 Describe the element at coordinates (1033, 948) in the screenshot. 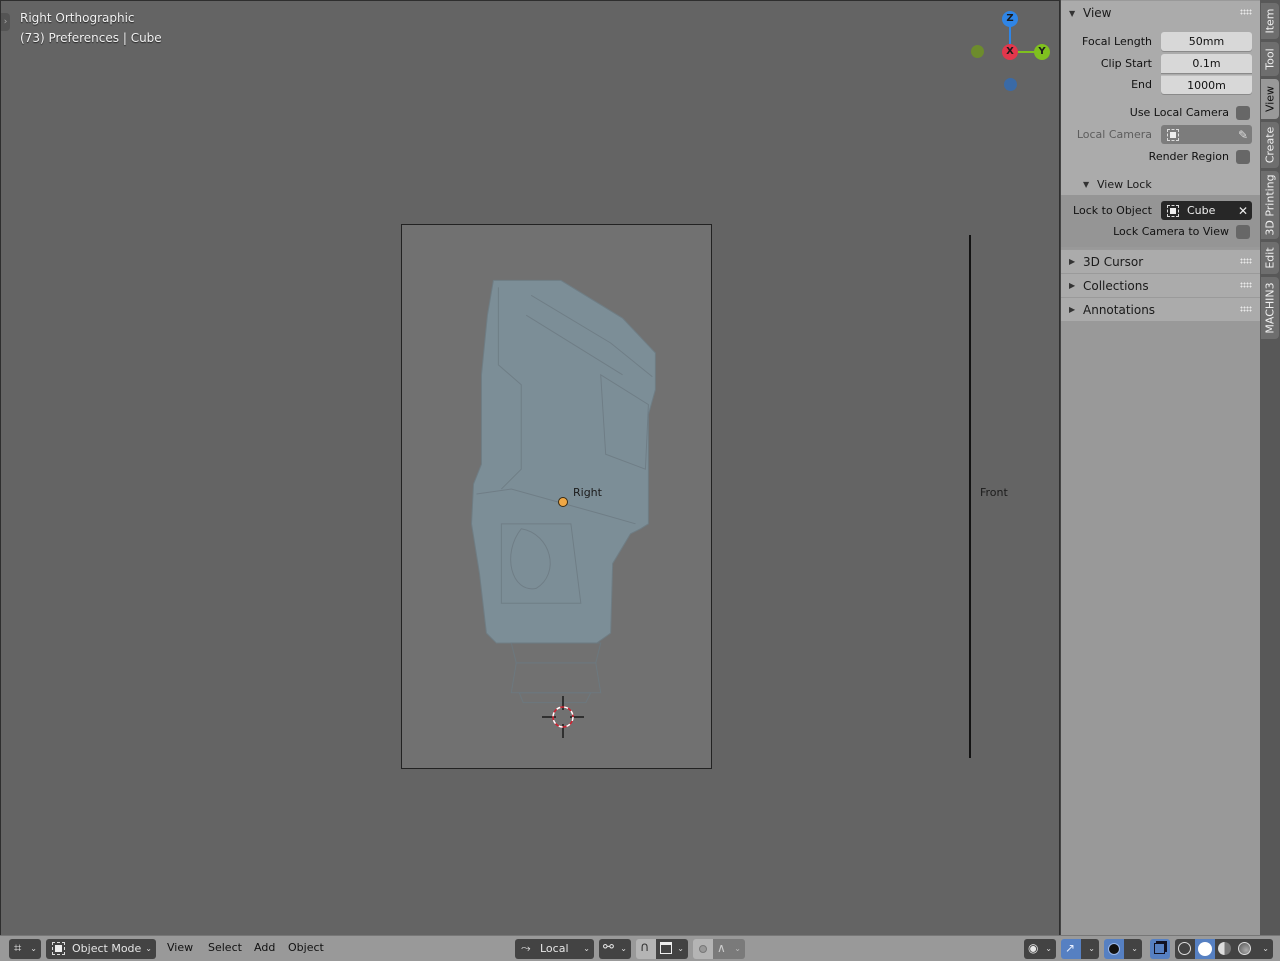

I see `eye-pointer-icon: ◉` at that location.